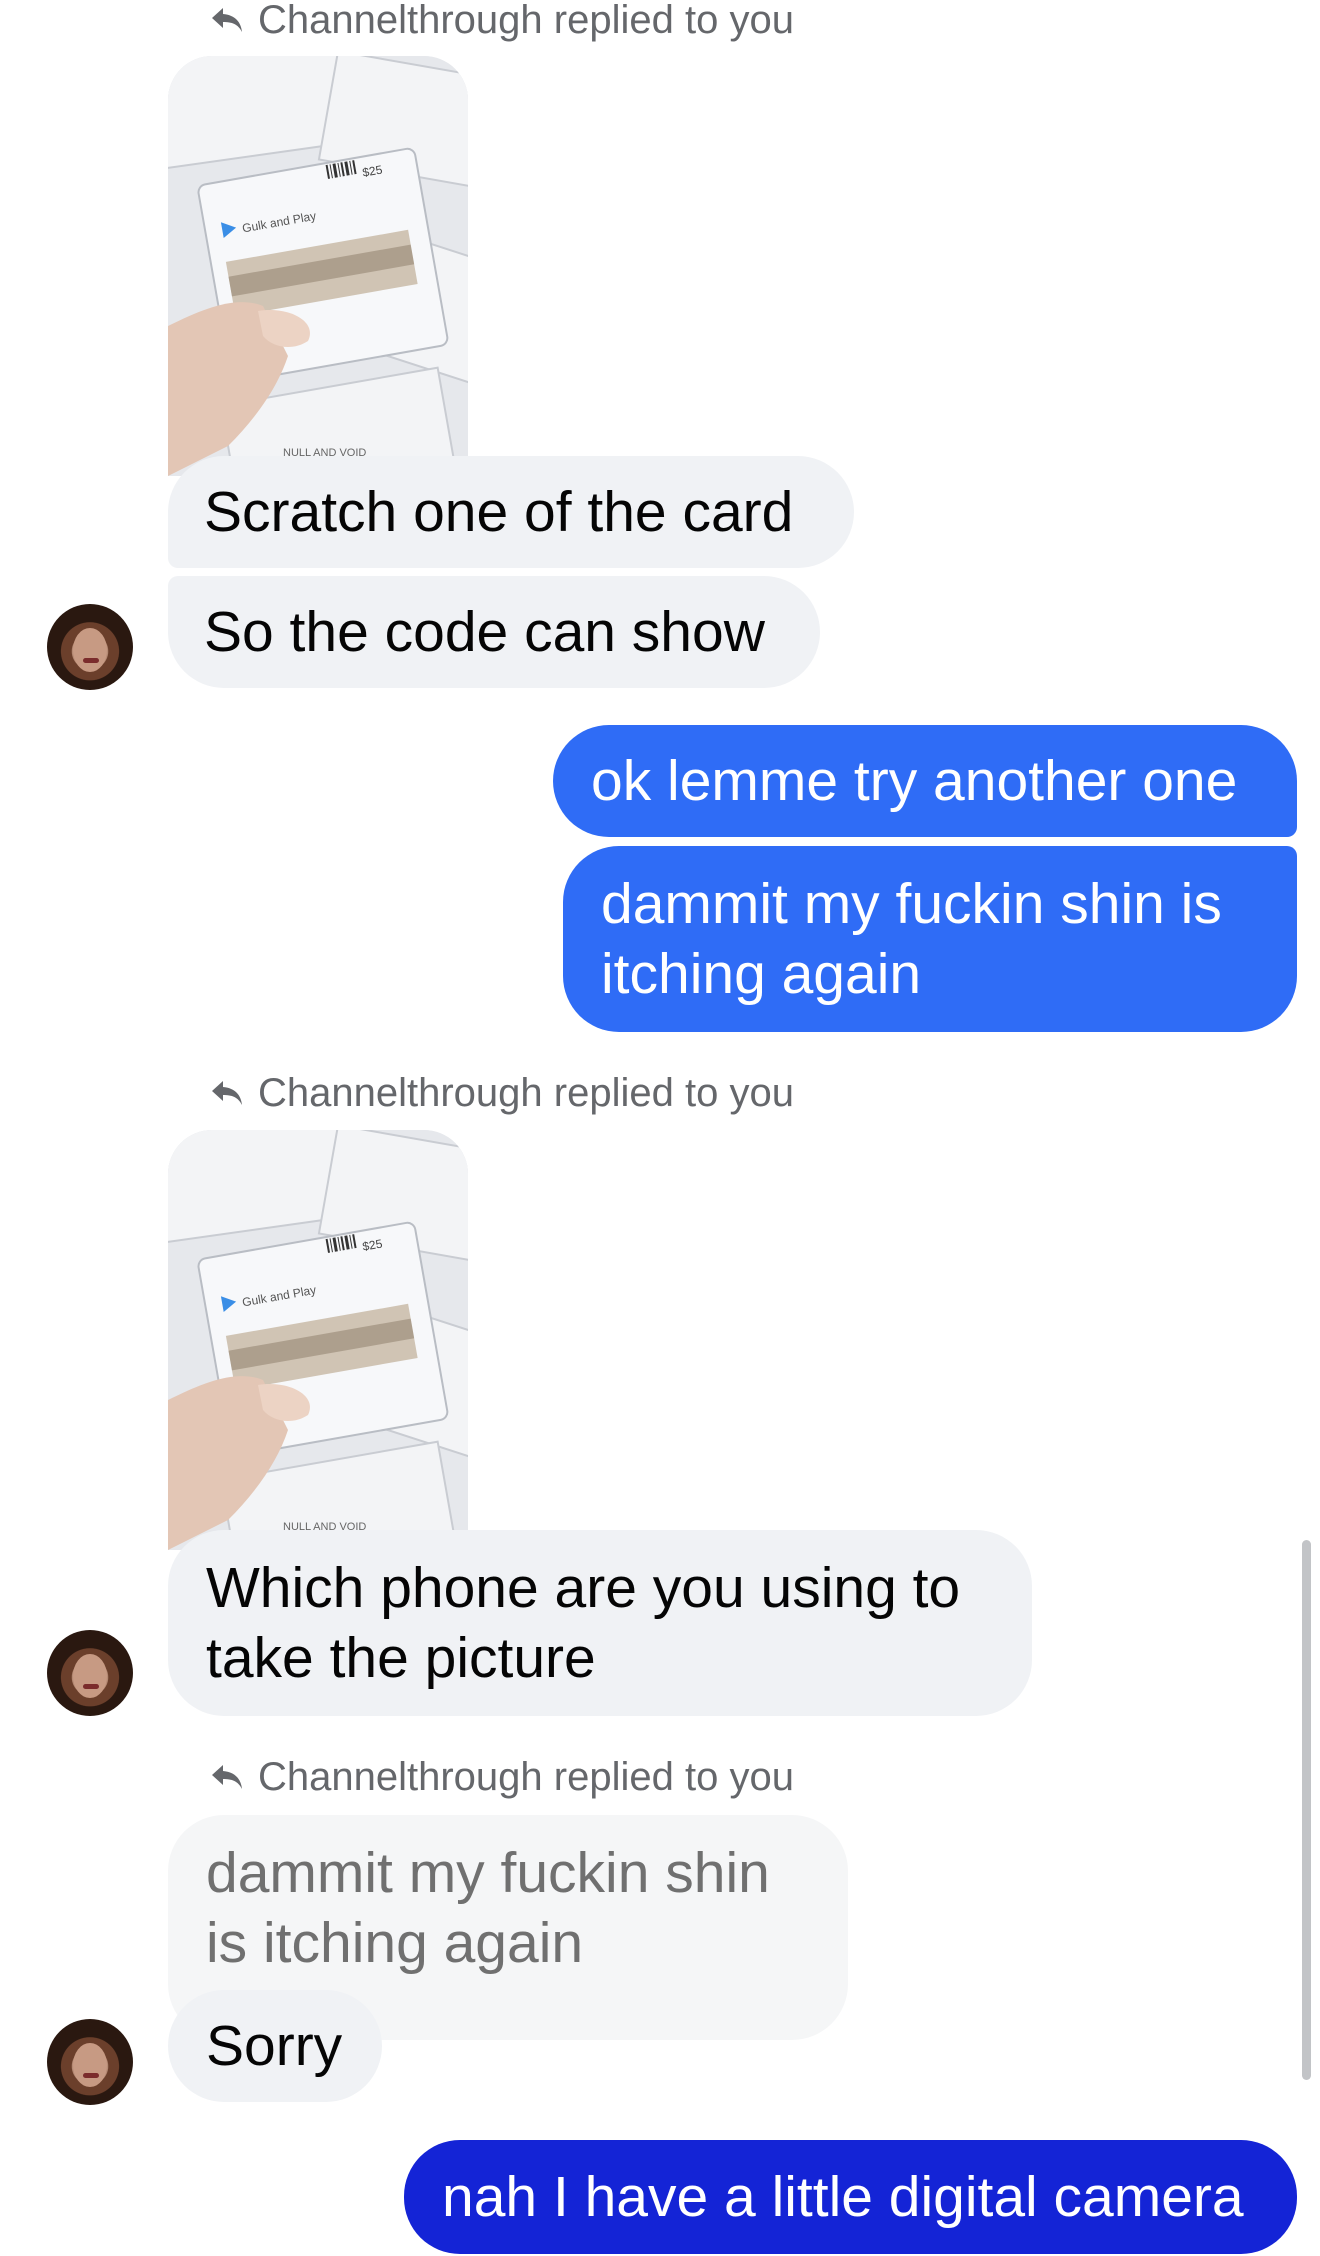 This screenshot has width=1320, height=2256. I want to click on outgoing-message: dammit my fuckin shin is itching again, so click(930, 939).